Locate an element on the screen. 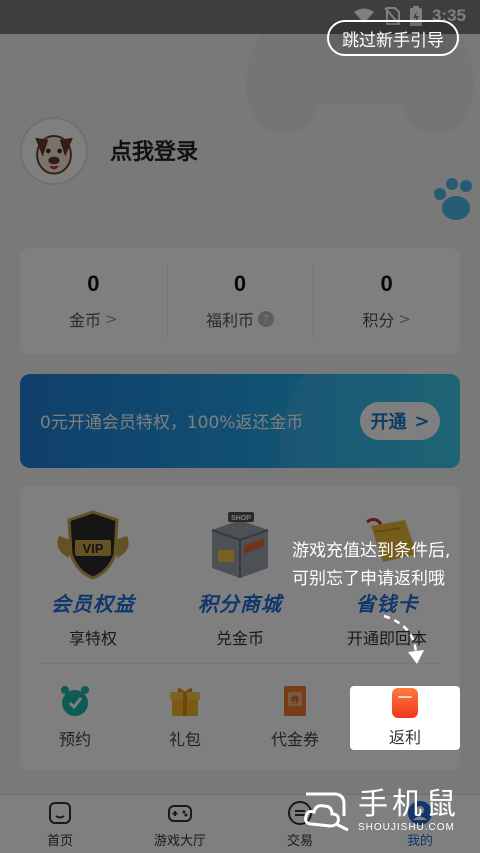 The height and width of the screenshot is (853, 480). watermark-brand: 手机鼠 is located at coordinates (409, 804).